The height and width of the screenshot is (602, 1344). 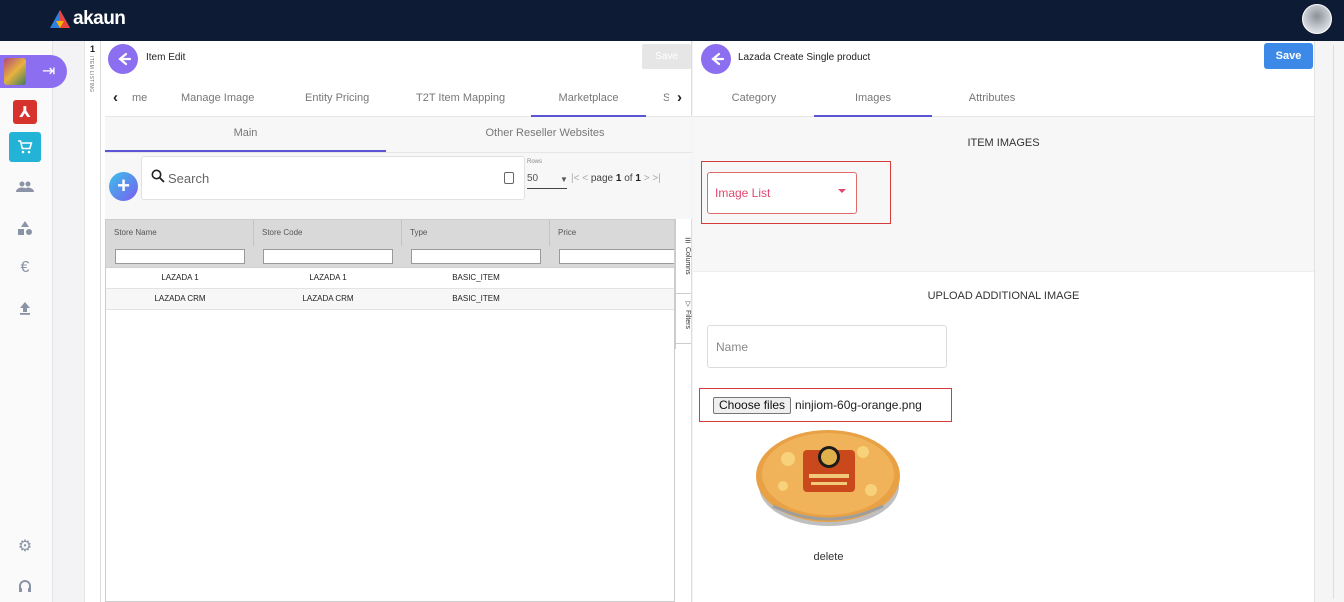 I want to click on cart-icon, so click(x=25, y=147).